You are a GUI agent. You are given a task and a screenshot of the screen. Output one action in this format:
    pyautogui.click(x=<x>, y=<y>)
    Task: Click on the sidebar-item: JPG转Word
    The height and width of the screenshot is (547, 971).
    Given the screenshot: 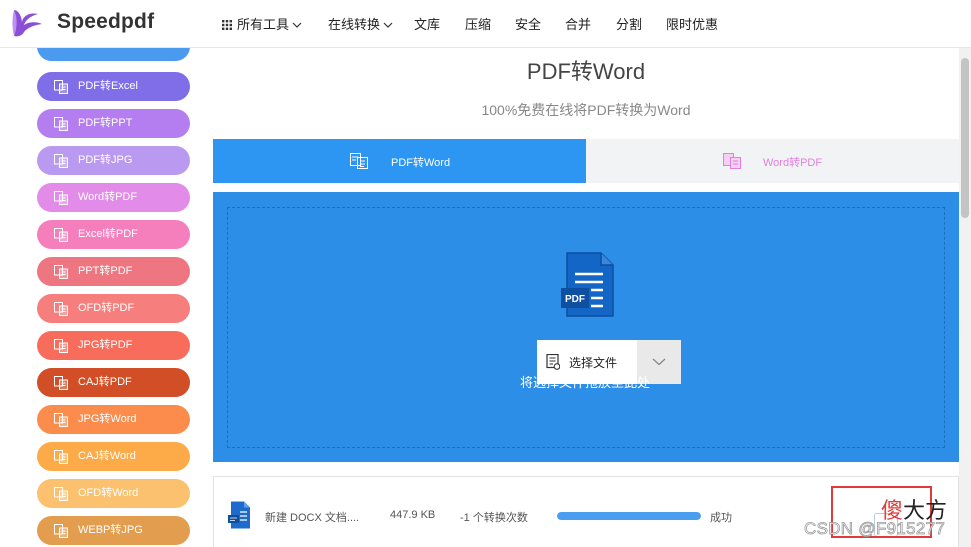 What is the action you would take?
    pyautogui.click(x=113, y=419)
    